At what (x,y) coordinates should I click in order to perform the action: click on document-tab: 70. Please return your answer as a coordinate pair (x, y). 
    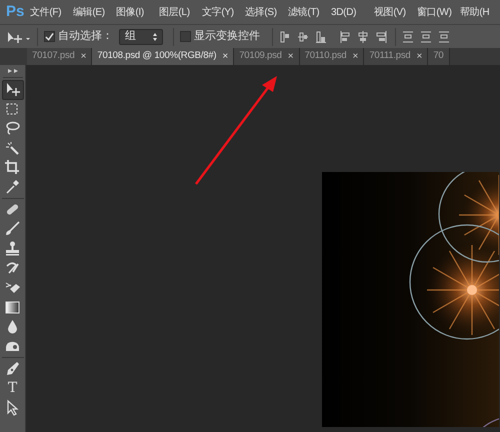
    Looking at the image, I should click on (439, 56).